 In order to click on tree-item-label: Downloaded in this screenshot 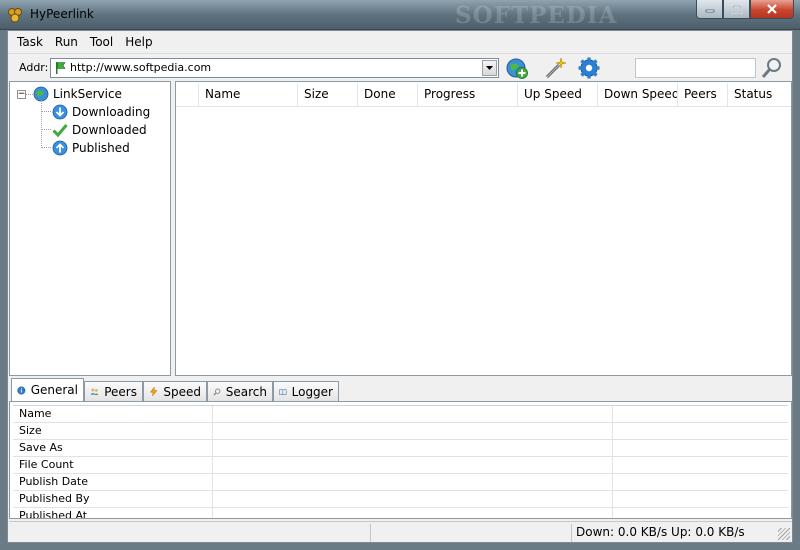, I will do `click(109, 130)`.